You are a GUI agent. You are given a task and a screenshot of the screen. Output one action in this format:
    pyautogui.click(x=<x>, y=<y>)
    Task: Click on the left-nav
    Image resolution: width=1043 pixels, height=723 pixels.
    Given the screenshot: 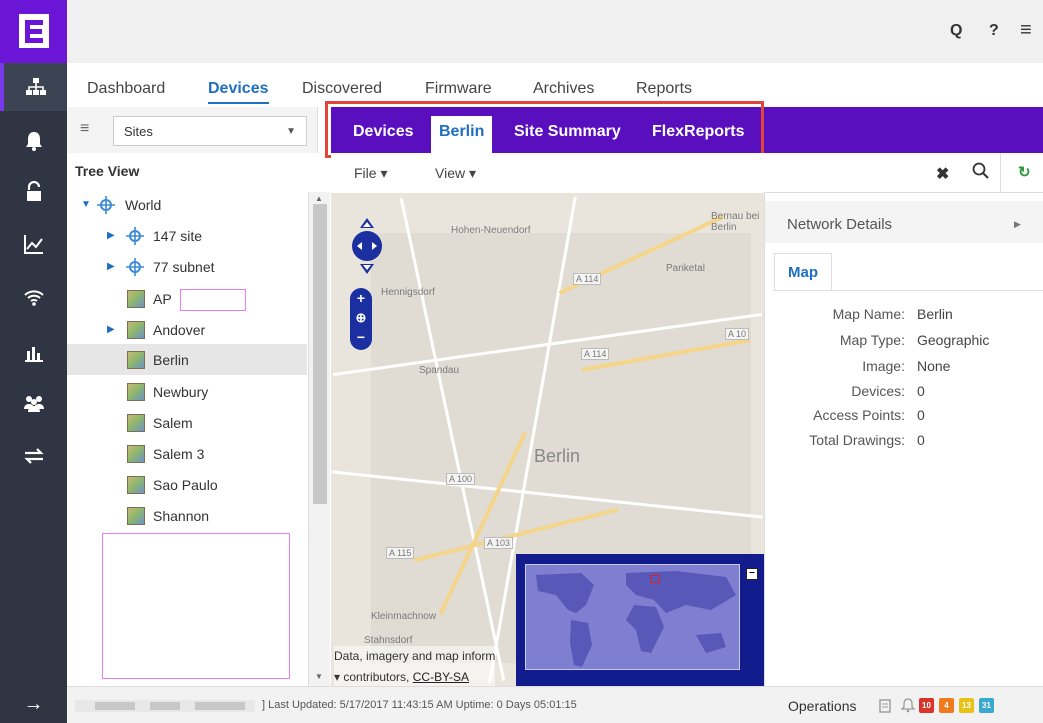 What is the action you would take?
    pyautogui.click(x=33, y=361)
    